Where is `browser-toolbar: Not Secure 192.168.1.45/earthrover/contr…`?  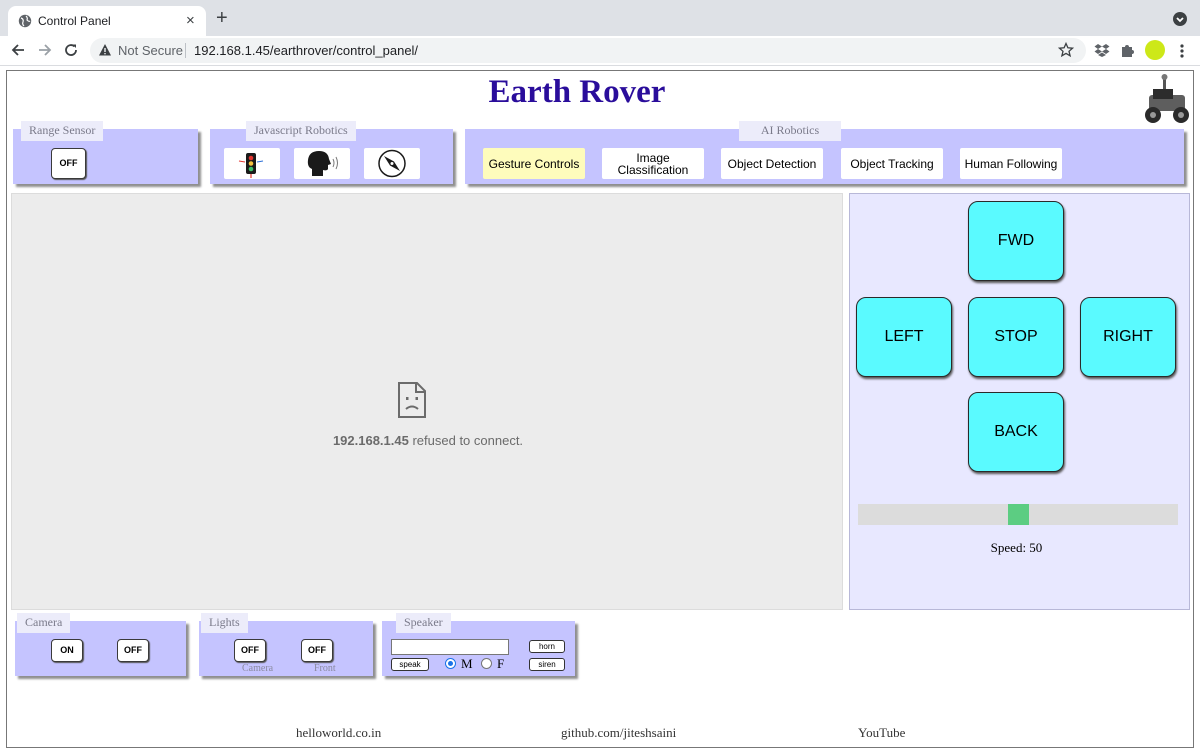 browser-toolbar: Not Secure 192.168.1.45/earthrover/contr… is located at coordinates (600, 51).